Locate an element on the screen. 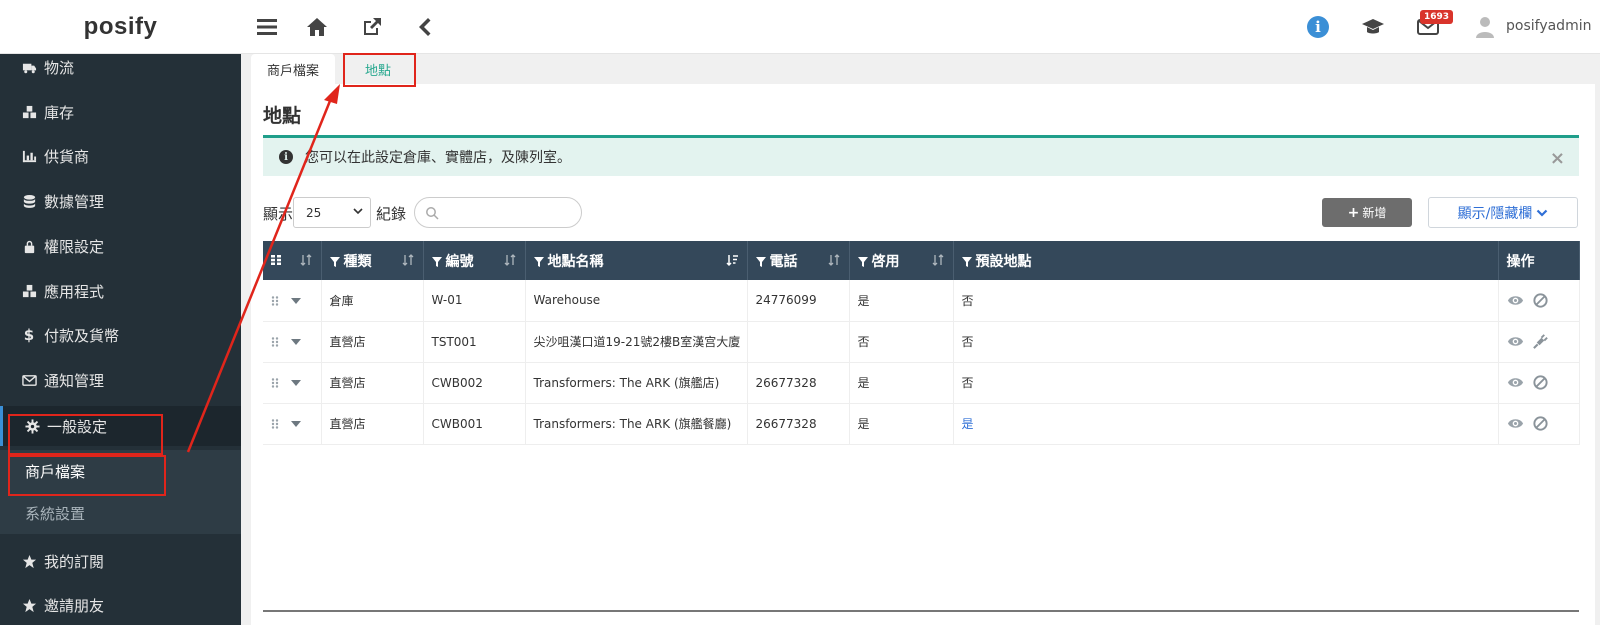  star-icon is located at coordinates (29, 605).